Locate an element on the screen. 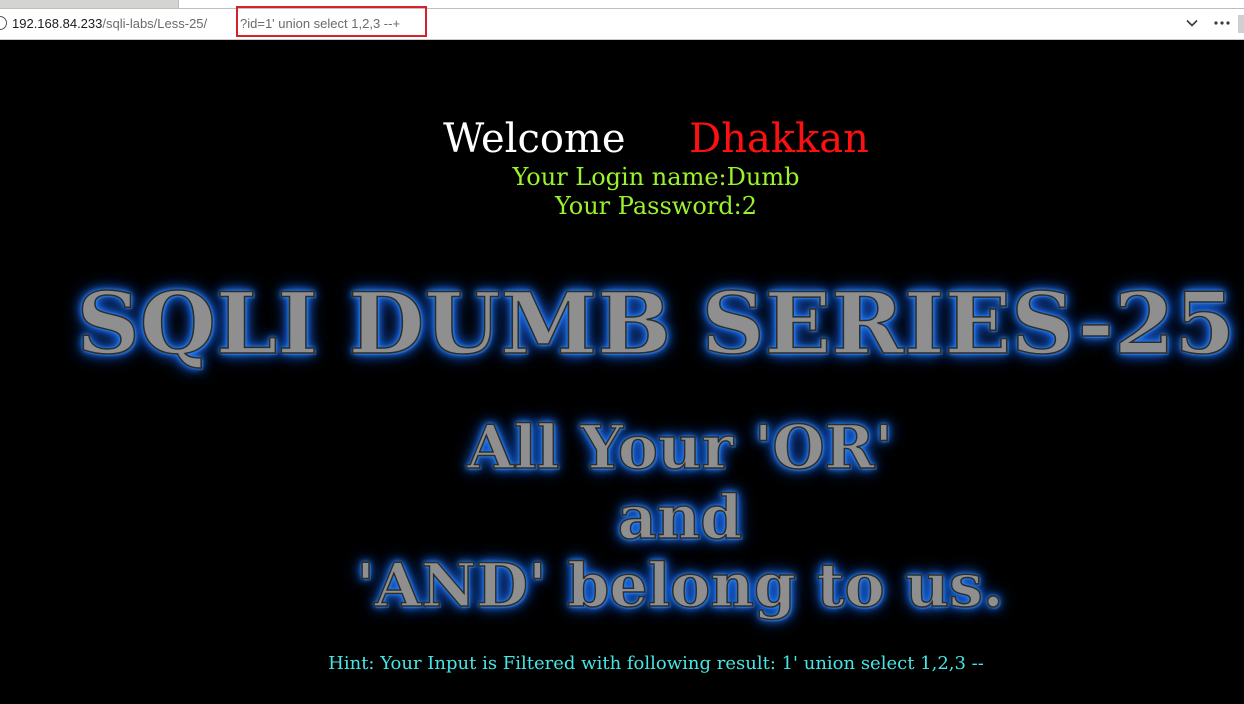 The image size is (1244, 704). welcome-heading: Welcome Dhakkan is located at coordinates (622, 139).